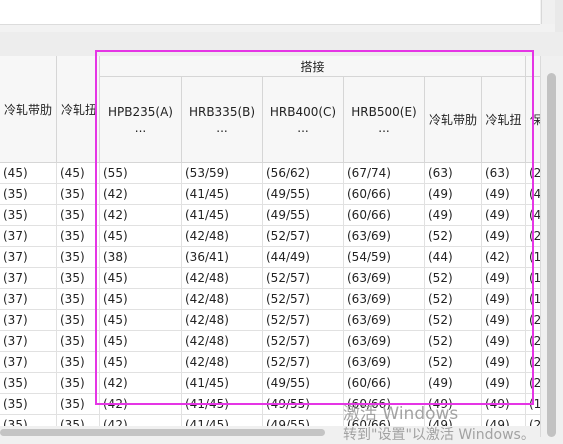  I want to click on table-cell: (36/41), so click(222, 257).